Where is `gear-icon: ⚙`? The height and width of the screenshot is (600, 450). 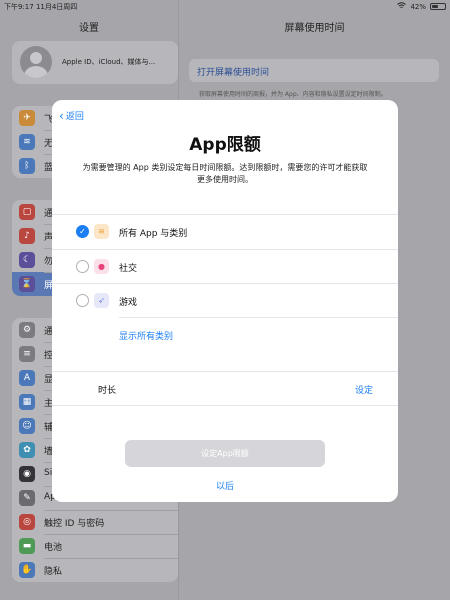 gear-icon: ⚙ is located at coordinates (27, 330).